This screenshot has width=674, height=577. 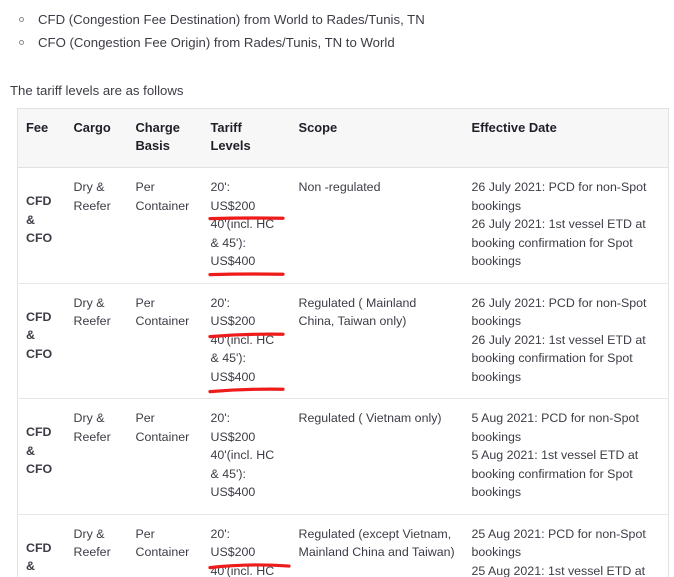 What do you see at coordinates (92, 127) in the screenshot?
I see `header-line: Cargo` at bounding box center [92, 127].